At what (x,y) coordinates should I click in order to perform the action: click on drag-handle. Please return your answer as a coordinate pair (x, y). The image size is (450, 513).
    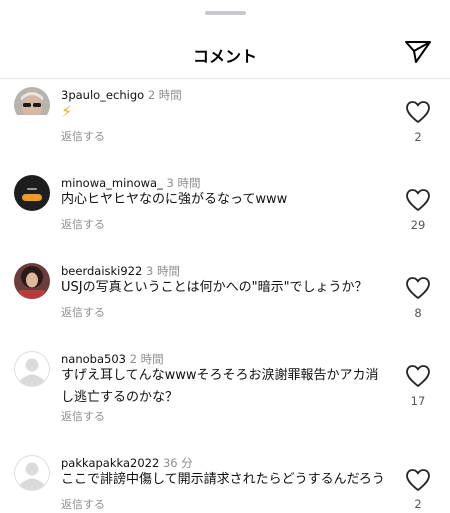
    Looking at the image, I should click on (225, 13).